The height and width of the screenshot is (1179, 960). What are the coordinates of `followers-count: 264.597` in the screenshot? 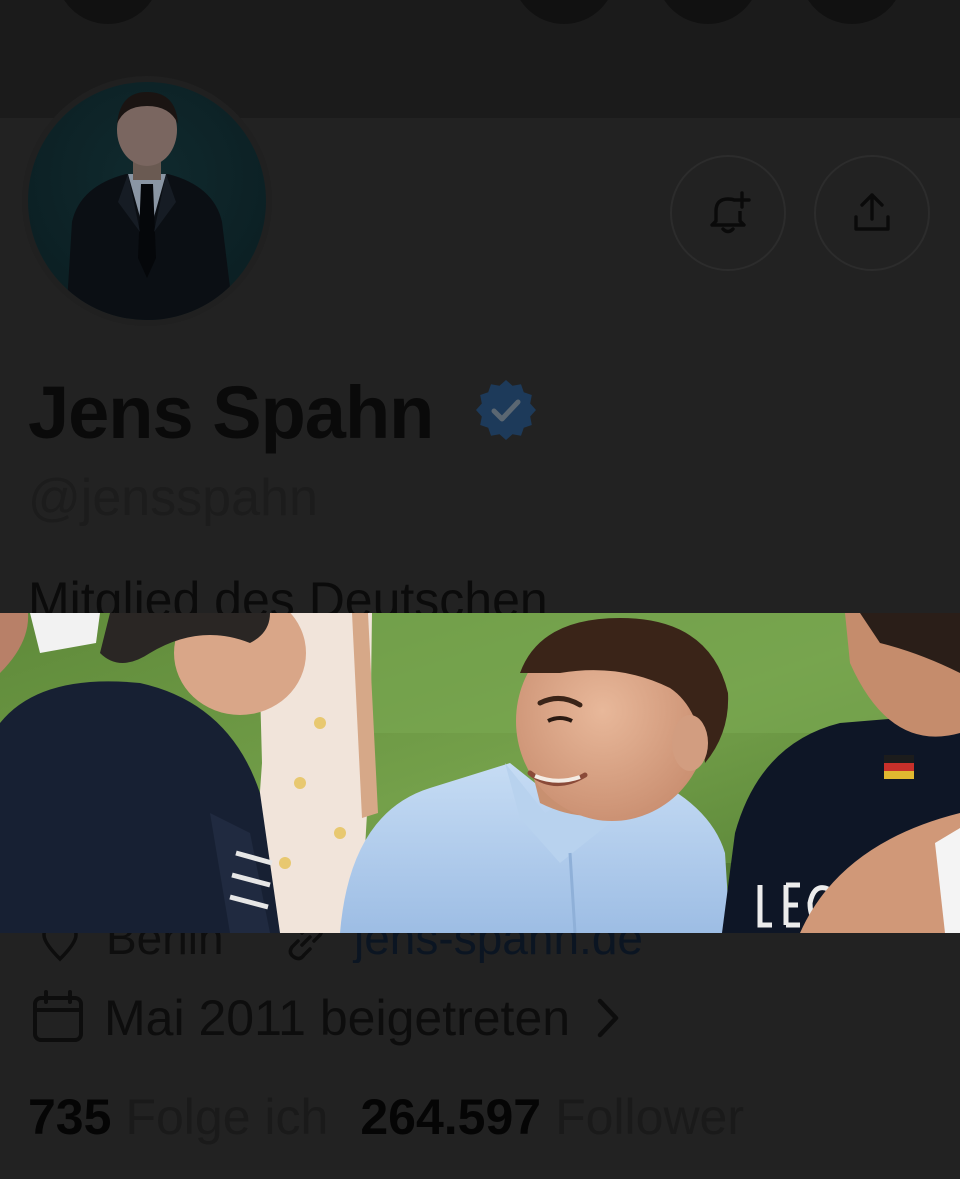 It's located at (451, 1117).